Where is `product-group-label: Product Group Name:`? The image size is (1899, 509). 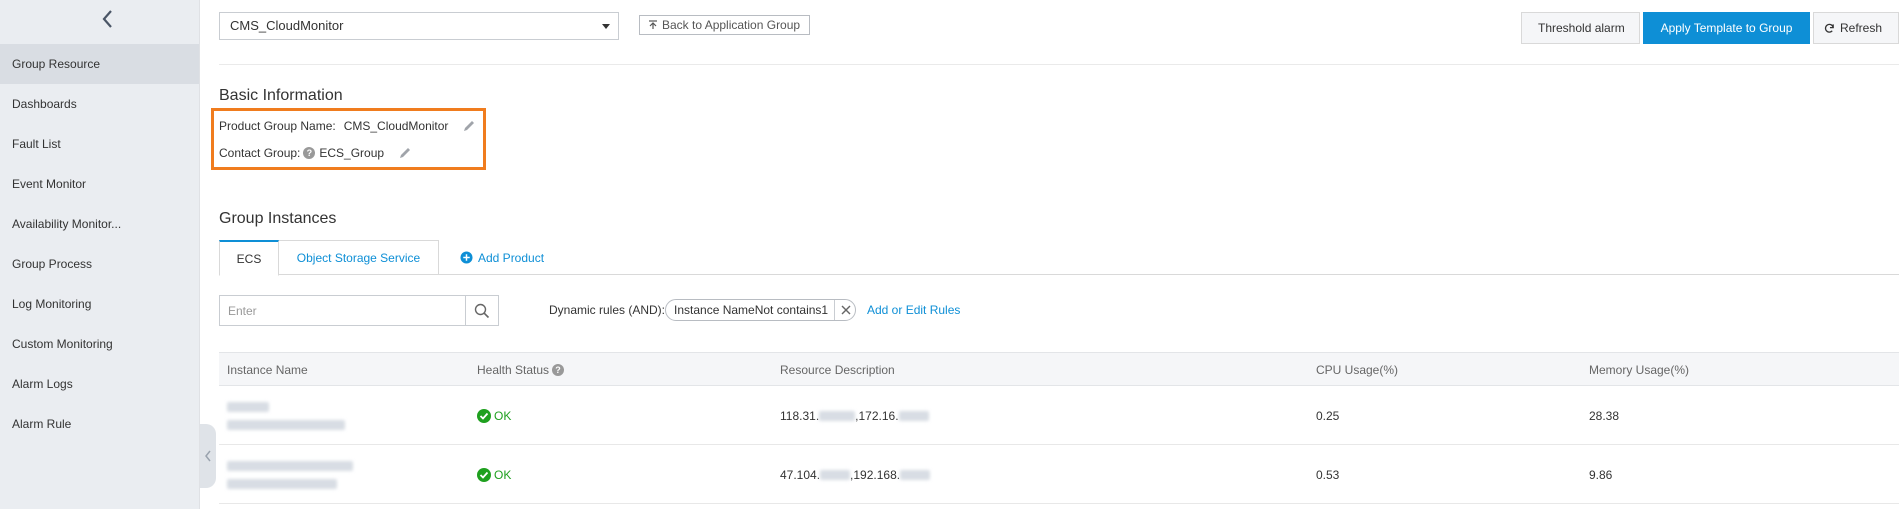 product-group-label: Product Group Name: is located at coordinates (277, 126).